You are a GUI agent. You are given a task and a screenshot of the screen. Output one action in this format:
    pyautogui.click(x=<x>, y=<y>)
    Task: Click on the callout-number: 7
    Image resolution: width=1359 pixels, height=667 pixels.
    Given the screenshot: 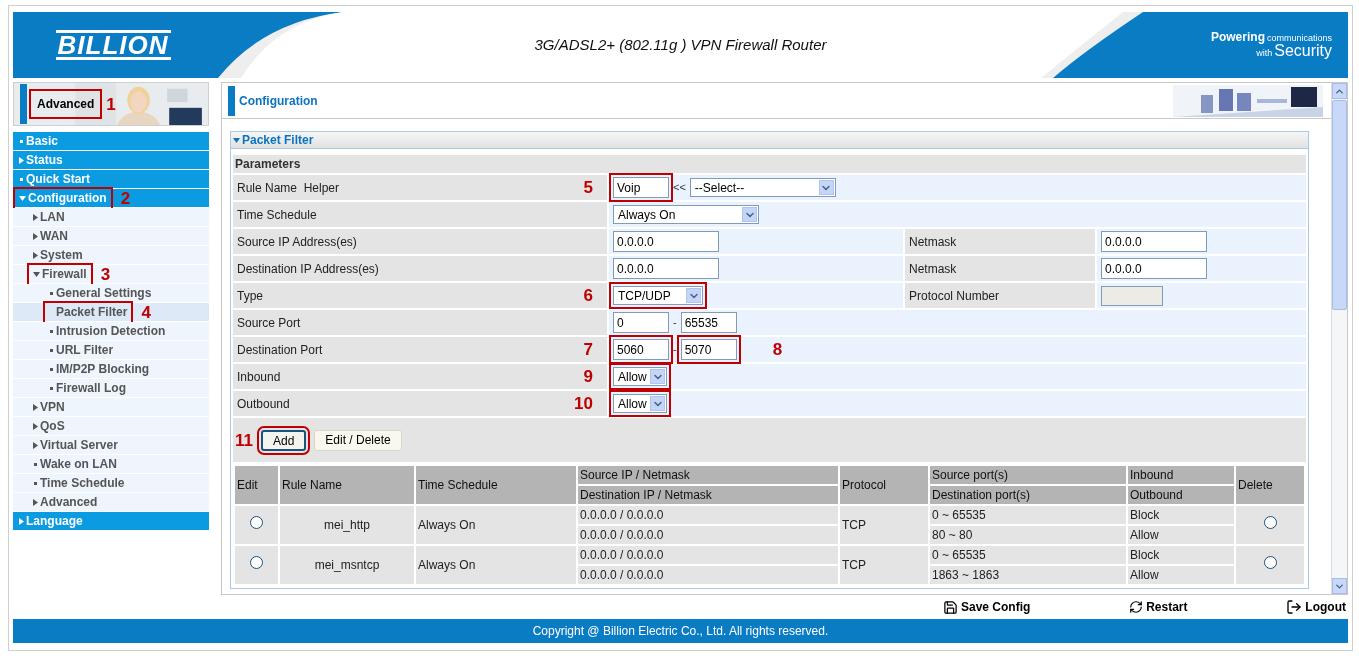 What is the action you would take?
    pyautogui.click(x=588, y=349)
    